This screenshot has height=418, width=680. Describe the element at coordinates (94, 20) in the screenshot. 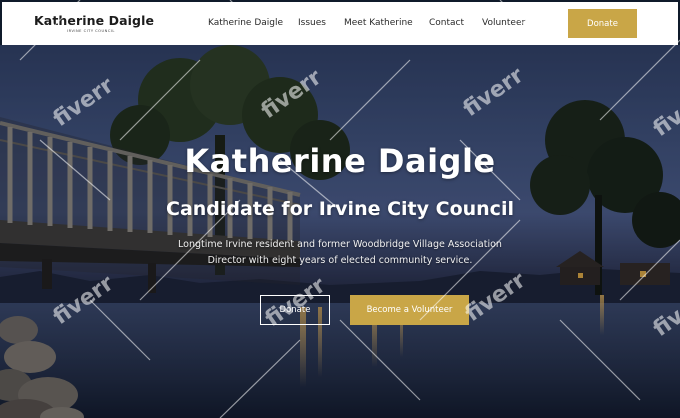

I see `brand-name: Katherine Daigle` at that location.